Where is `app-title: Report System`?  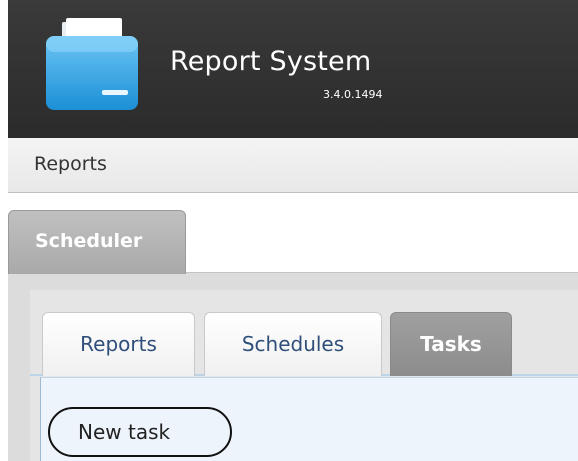
app-title: Report System is located at coordinates (271, 61).